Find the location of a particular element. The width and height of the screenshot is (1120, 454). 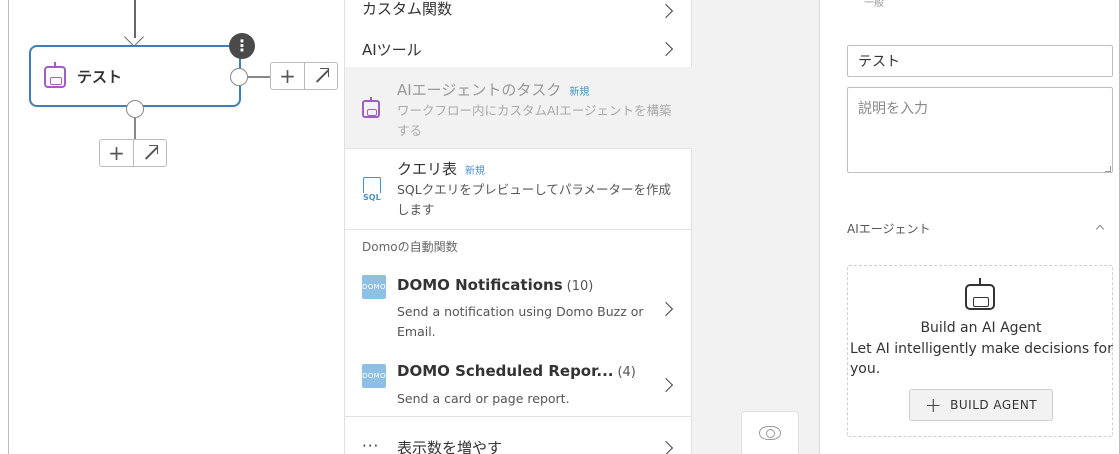

package-title: DOMO Notifications (10) is located at coordinates (495, 285).